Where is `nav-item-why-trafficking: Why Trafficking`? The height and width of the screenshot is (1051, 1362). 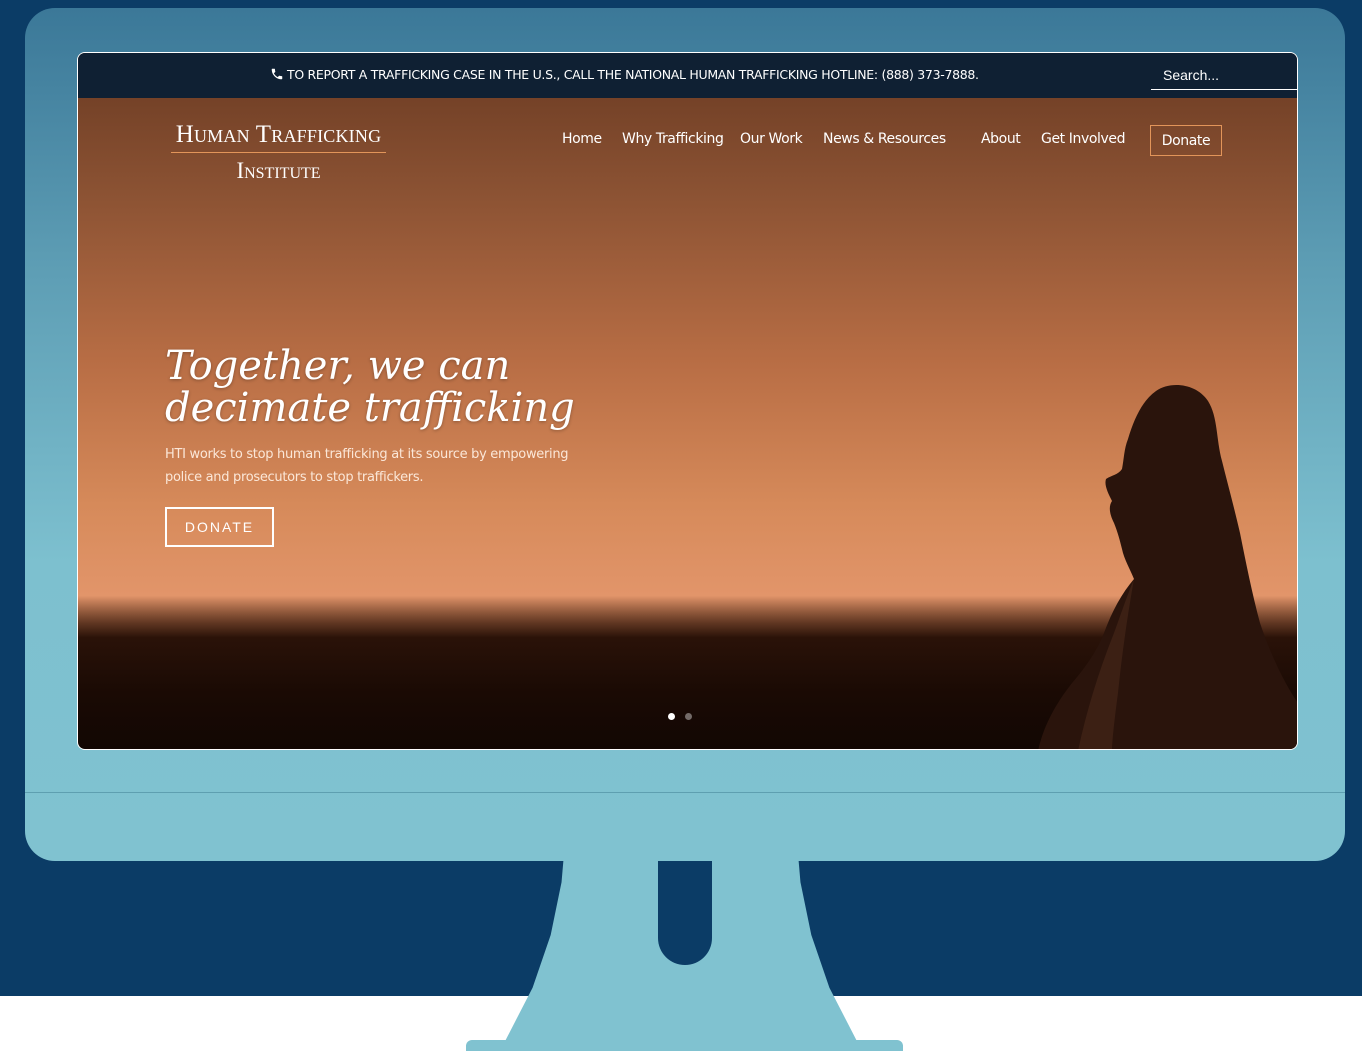 nav-item-why-trafficking: Why Trafficking is located at coordinates (673, 139).